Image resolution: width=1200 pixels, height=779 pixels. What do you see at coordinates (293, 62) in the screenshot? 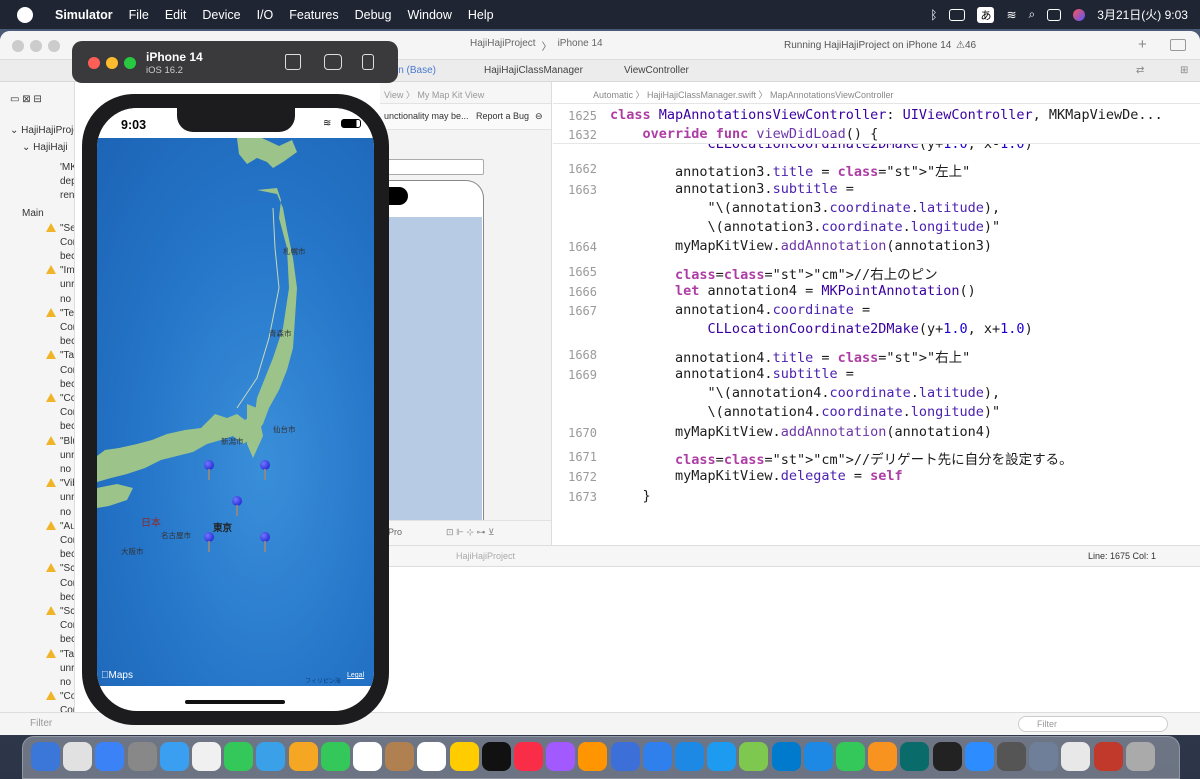
I see `home-icon` at bounding box center [293, 62].